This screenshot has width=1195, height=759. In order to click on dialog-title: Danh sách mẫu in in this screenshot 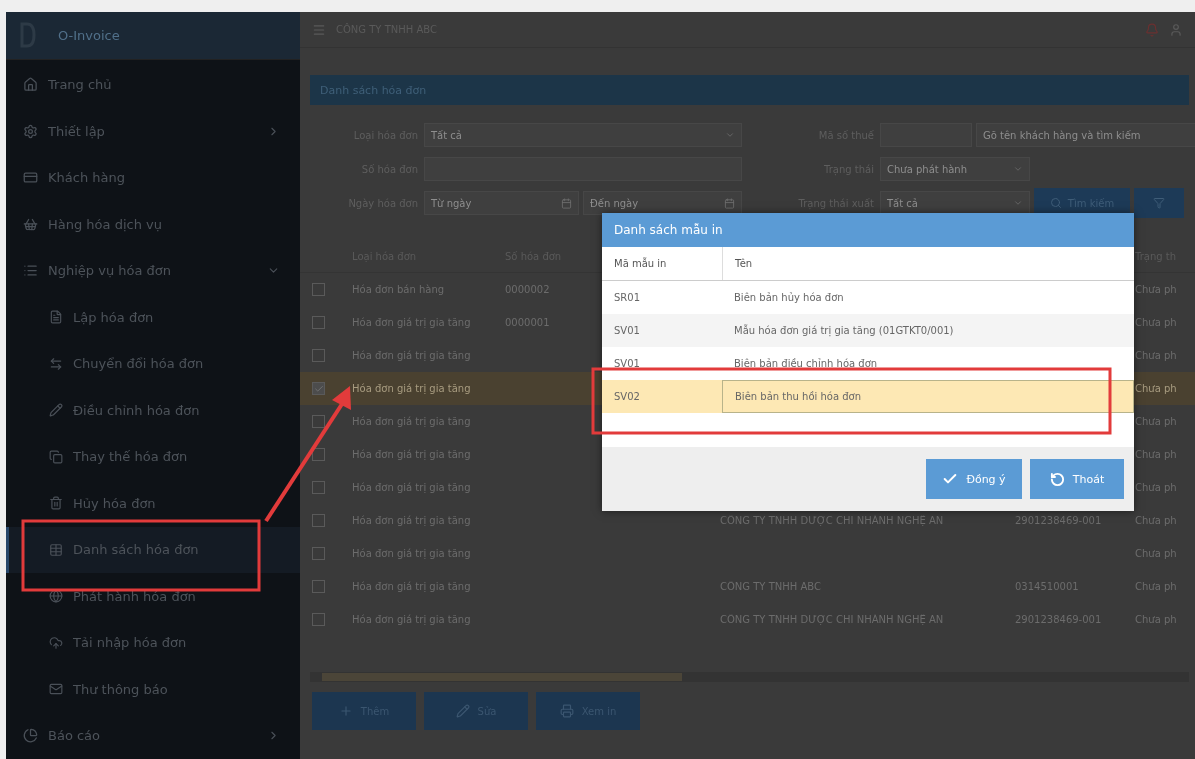, I will do `click(868, 230)`.